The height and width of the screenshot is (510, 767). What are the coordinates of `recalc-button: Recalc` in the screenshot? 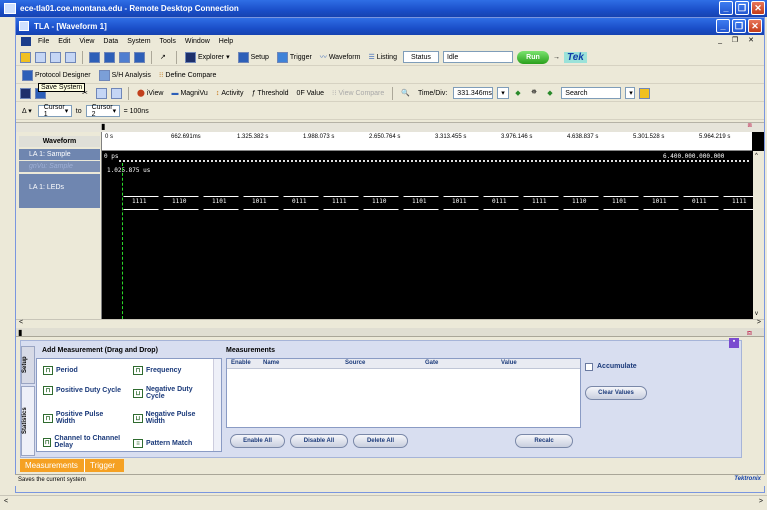 It's located at (544, 441).